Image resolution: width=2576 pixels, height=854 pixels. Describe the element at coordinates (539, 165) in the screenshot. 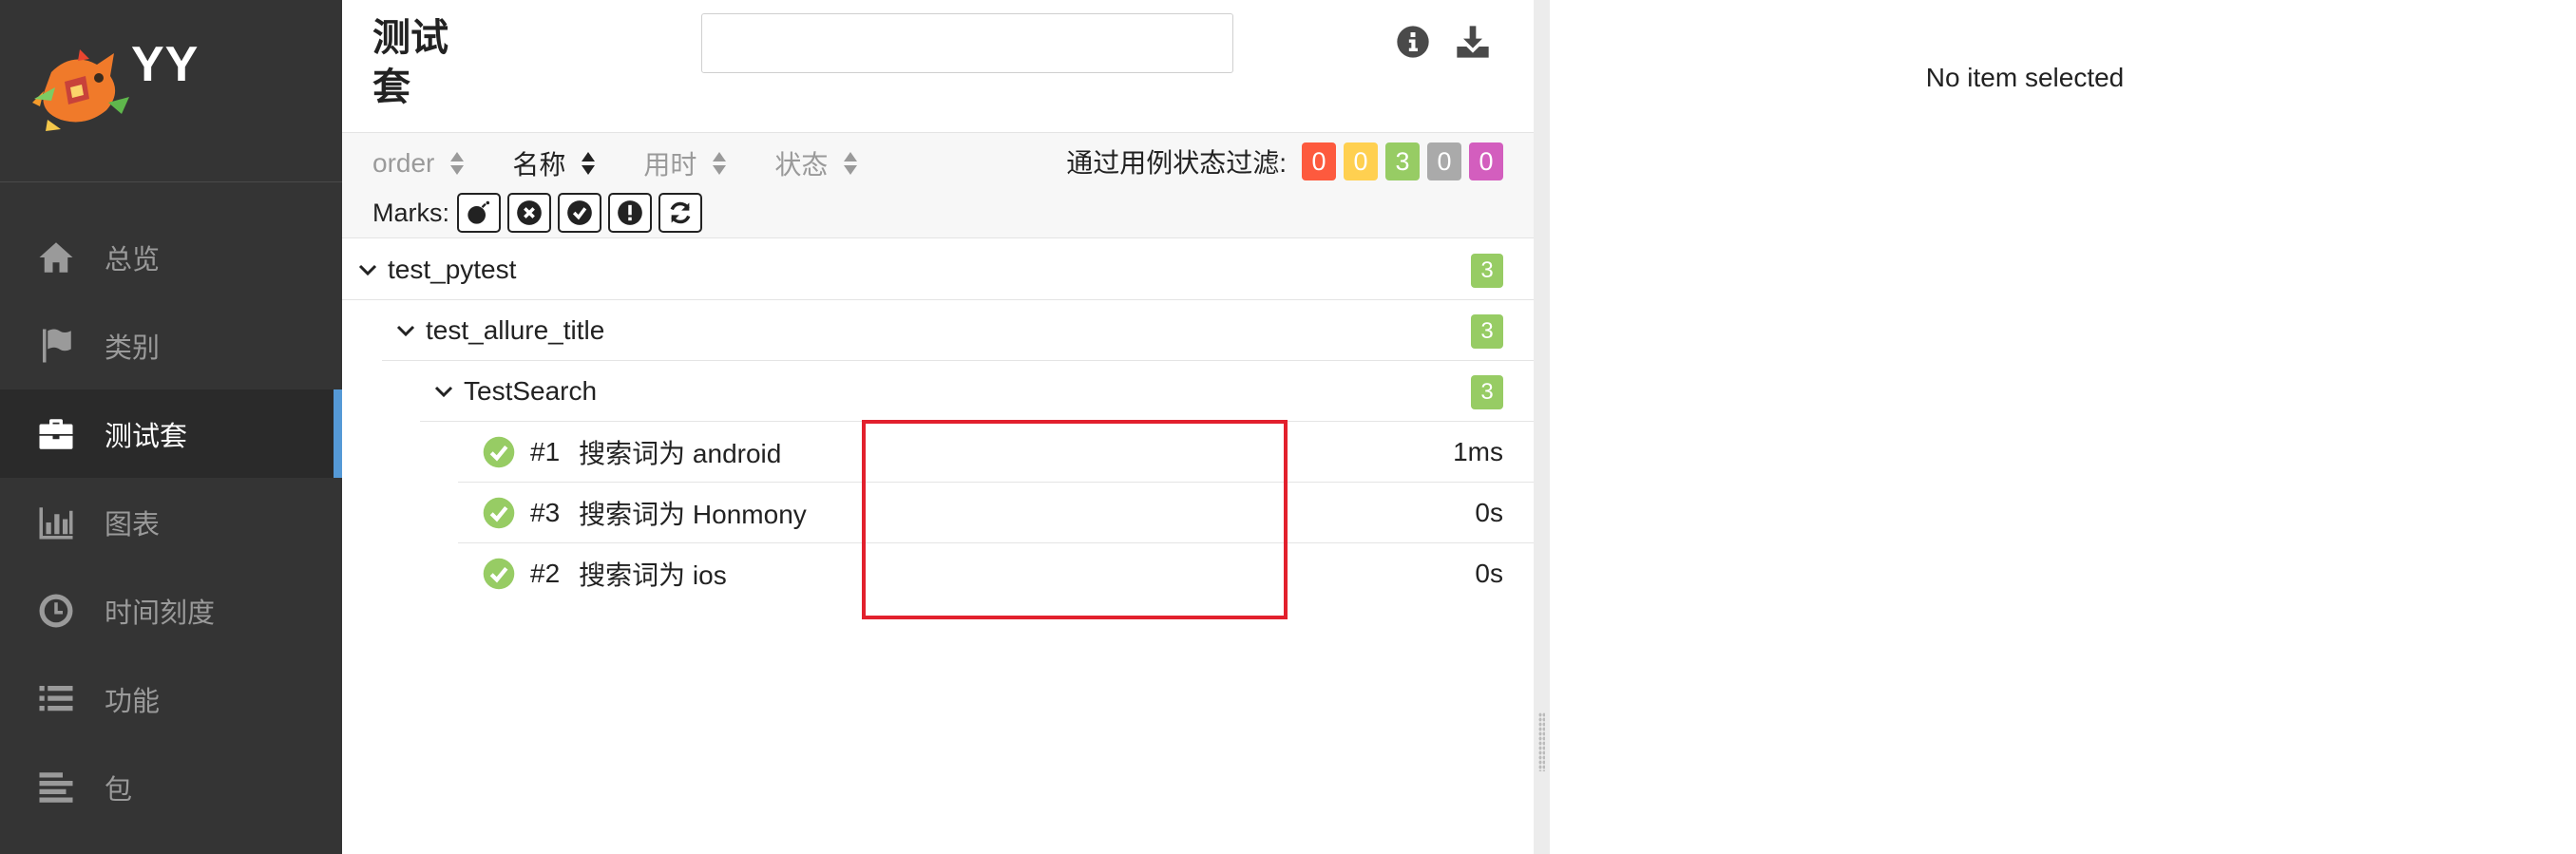

I see `sort-label: 名称` at that location.